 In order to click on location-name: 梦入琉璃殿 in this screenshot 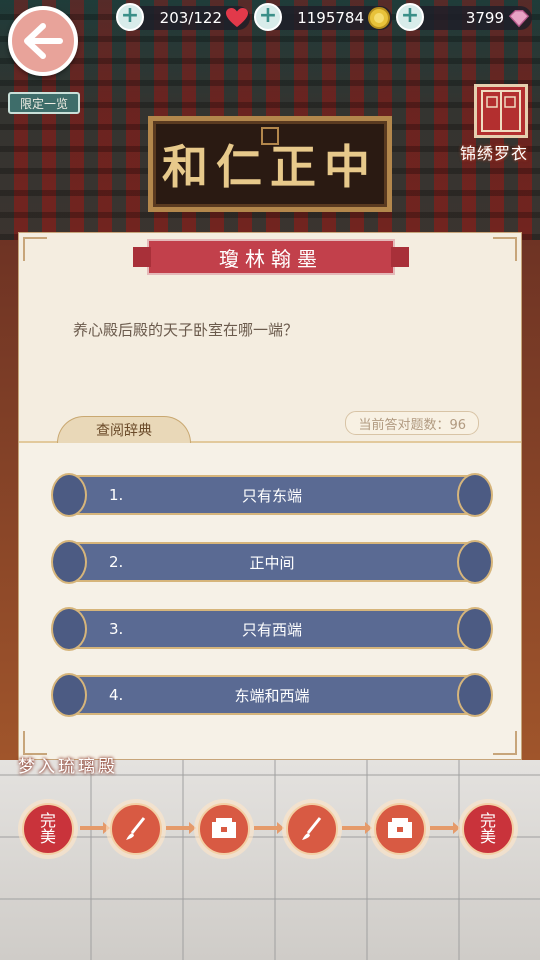, I will do `click(68, 767)`.